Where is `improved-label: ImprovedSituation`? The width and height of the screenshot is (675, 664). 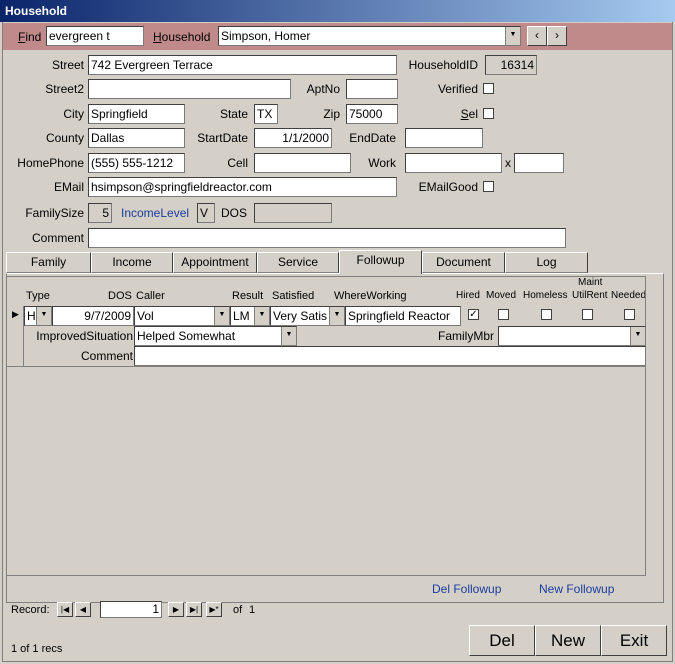 improved-label: ImprovedSituation is located at coordinates (84, 336).